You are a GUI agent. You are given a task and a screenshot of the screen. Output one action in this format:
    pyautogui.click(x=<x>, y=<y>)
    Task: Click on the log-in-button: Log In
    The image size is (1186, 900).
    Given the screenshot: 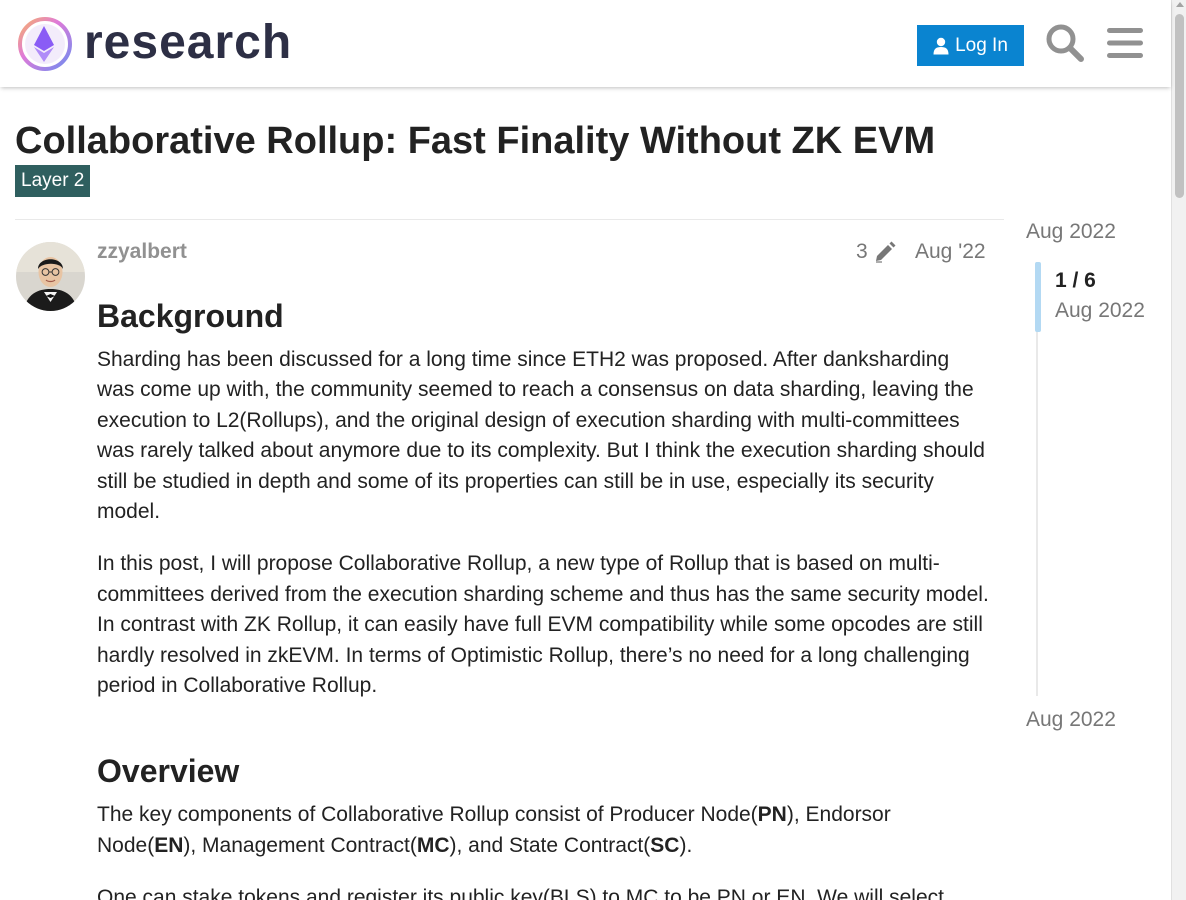 What is the action you would take?
    pyautogui.click(x=970, y=45)
    